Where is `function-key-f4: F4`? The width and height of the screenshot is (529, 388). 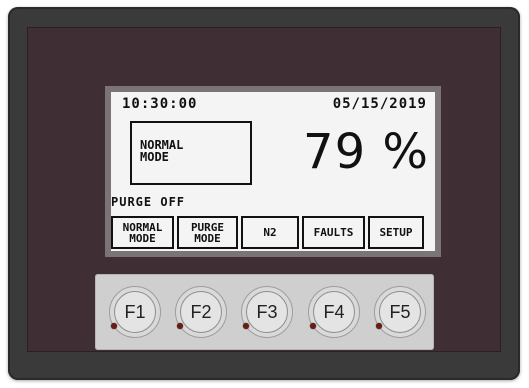 function-key-f4: F4 is located at coordinates (334, 312).